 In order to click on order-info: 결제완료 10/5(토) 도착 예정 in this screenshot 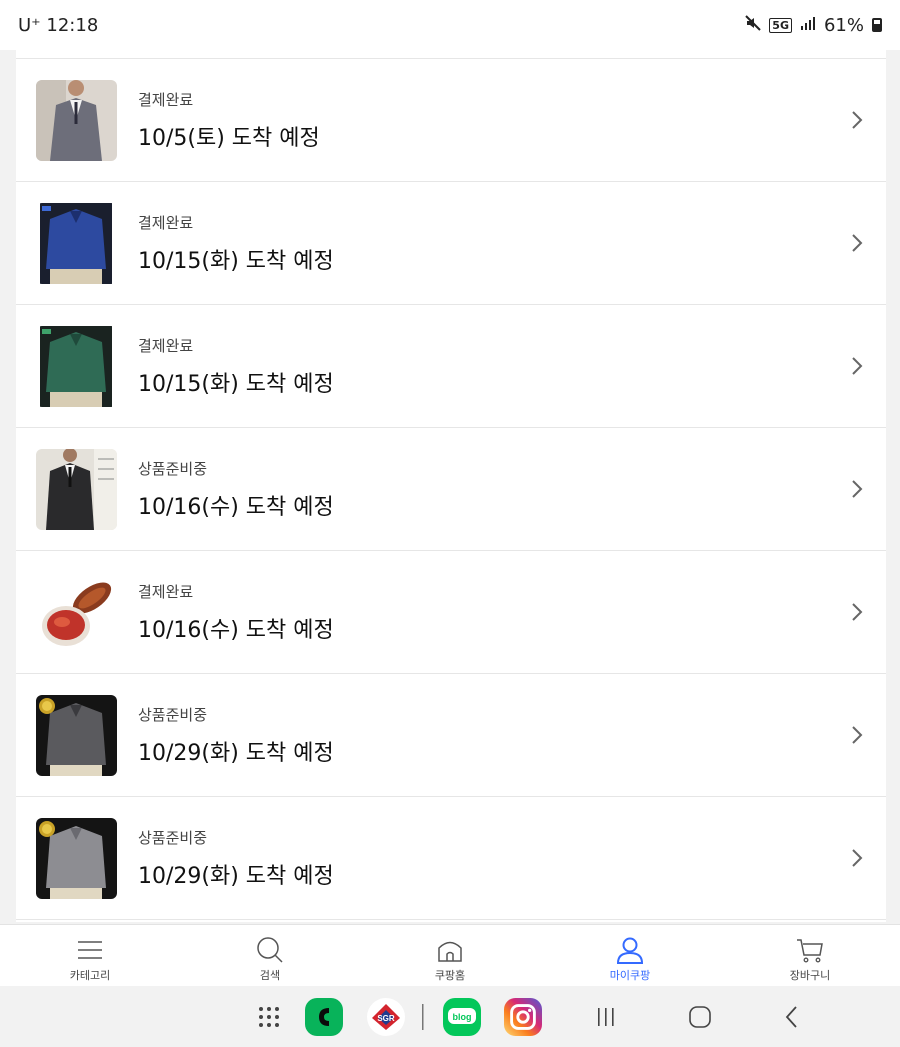, I will do `click(229, 120)`.